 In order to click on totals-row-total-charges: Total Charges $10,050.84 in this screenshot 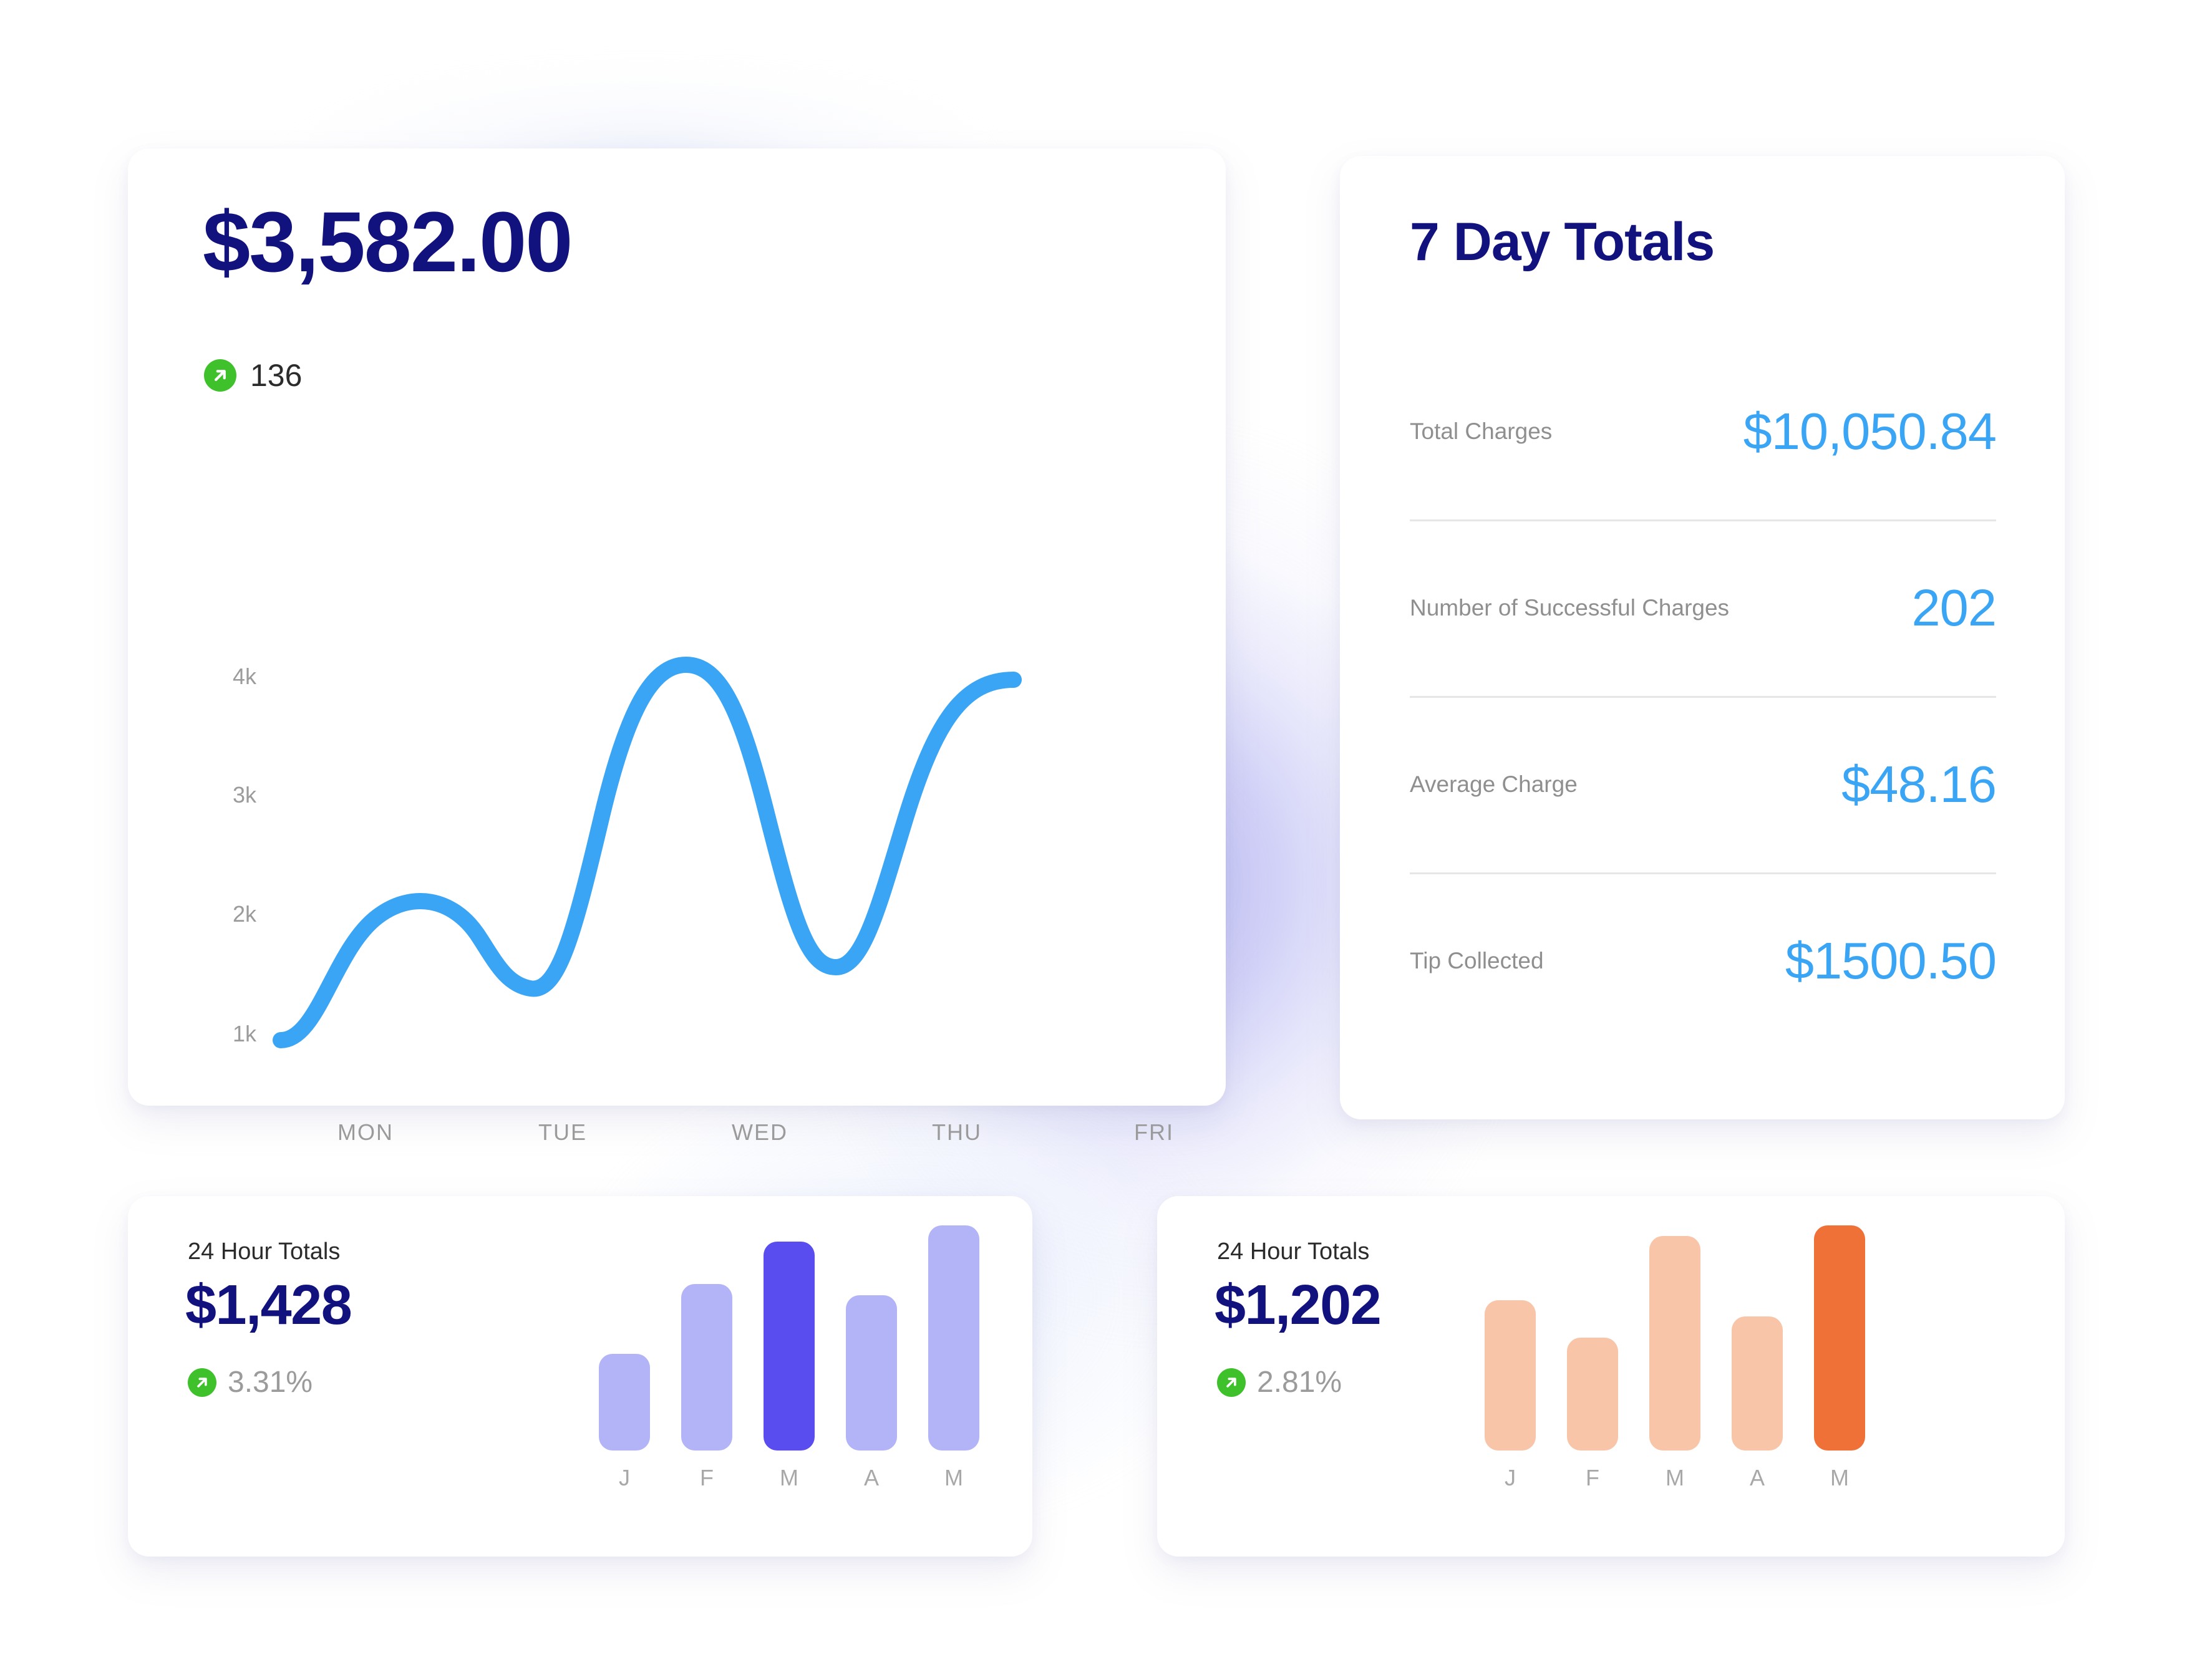, I will do `click(1703, 431)`.